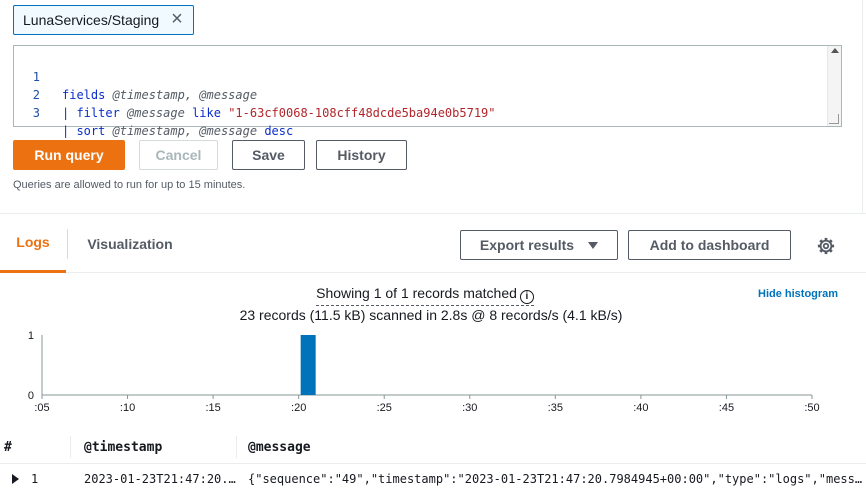 This screenshot has width=866, height=495. What do you see at coordinates (8, 447) in the screenshot?
I see `column-header-number: #` at bounding box center [8, 447].